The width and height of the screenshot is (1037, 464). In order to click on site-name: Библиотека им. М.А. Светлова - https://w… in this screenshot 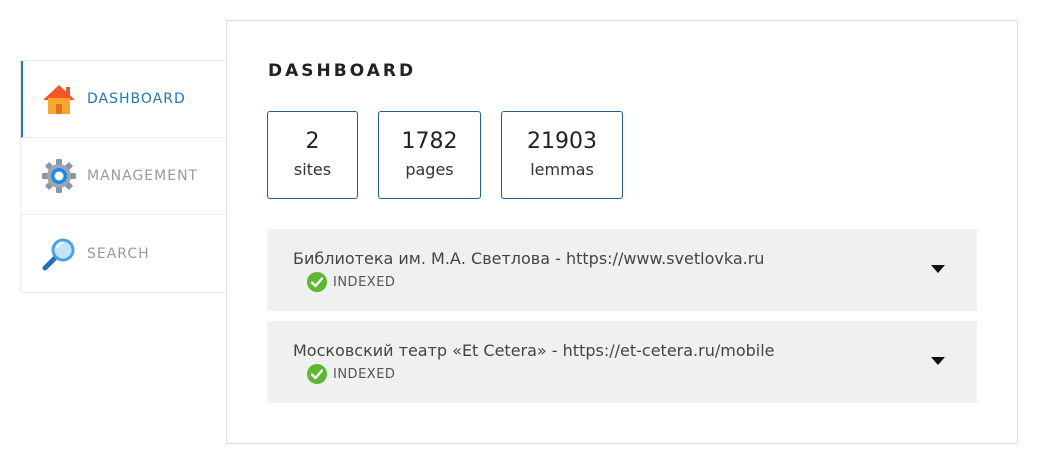, I will do `click(529, 258)`.